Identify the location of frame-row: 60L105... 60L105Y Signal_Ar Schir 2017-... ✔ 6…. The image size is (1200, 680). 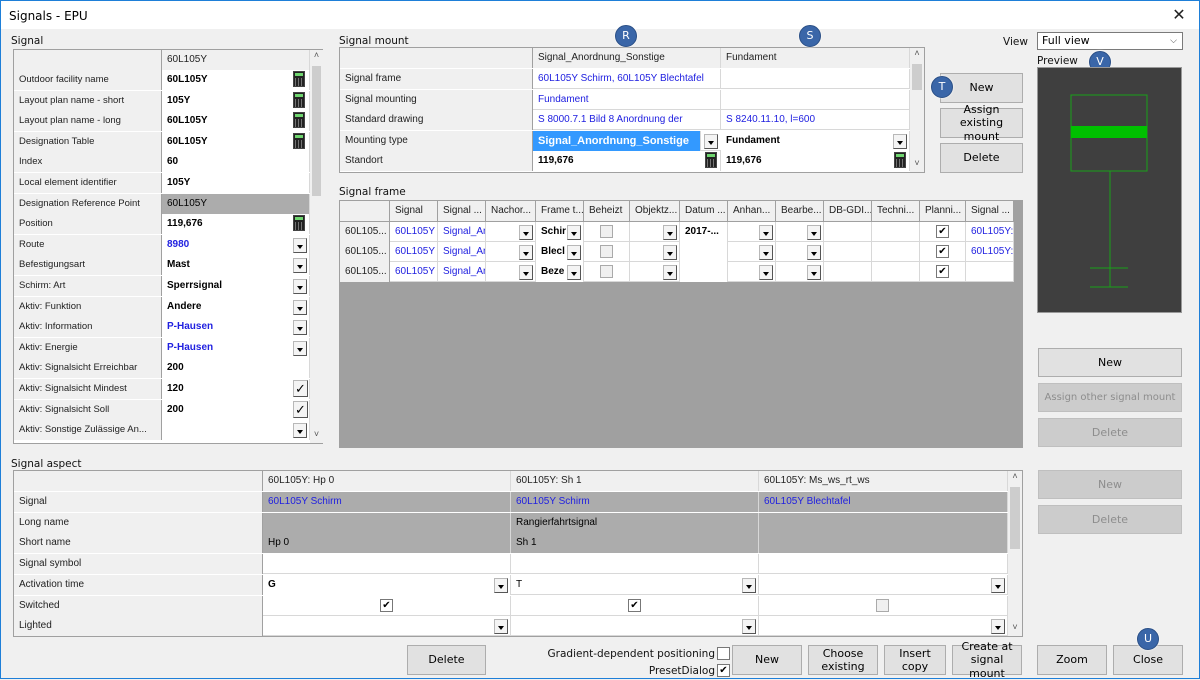
(677, 232).